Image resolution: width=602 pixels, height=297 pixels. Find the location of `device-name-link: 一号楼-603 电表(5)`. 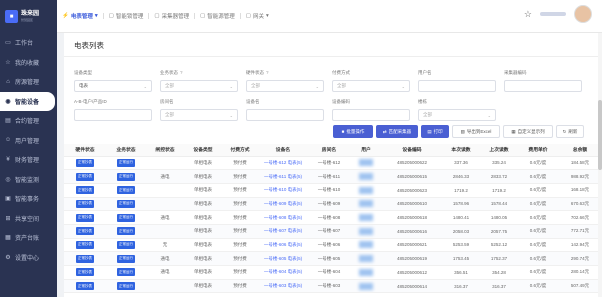

device-name-link: 一号楼-603 电表(5) is located at coordinates (283, 285).